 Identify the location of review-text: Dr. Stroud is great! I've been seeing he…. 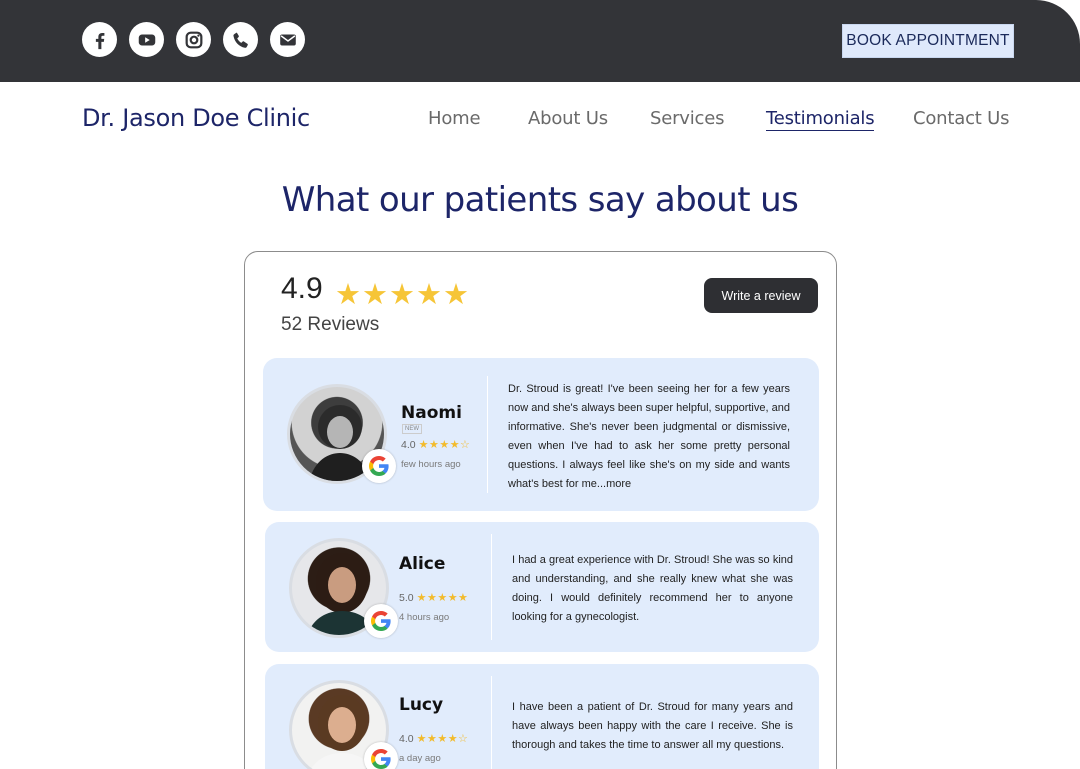
(649, 436).